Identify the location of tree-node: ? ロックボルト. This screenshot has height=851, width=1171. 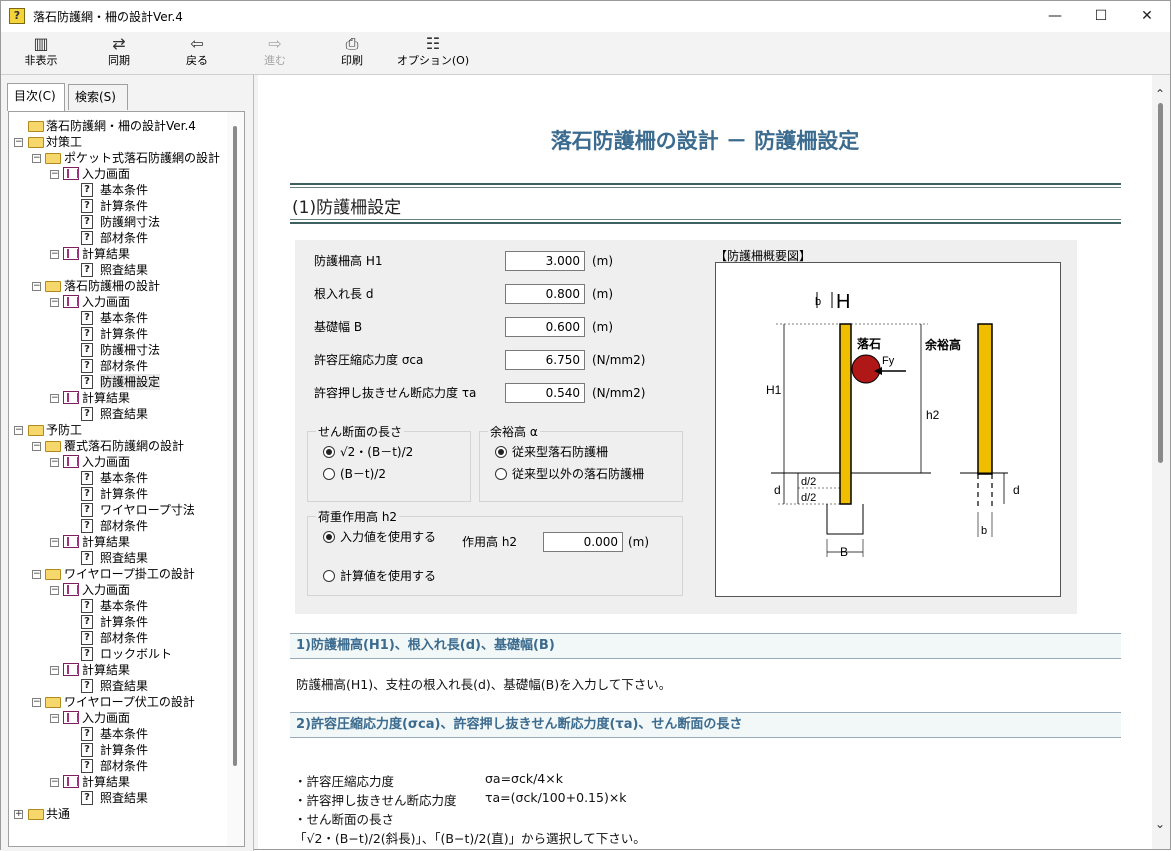
(118, 654).